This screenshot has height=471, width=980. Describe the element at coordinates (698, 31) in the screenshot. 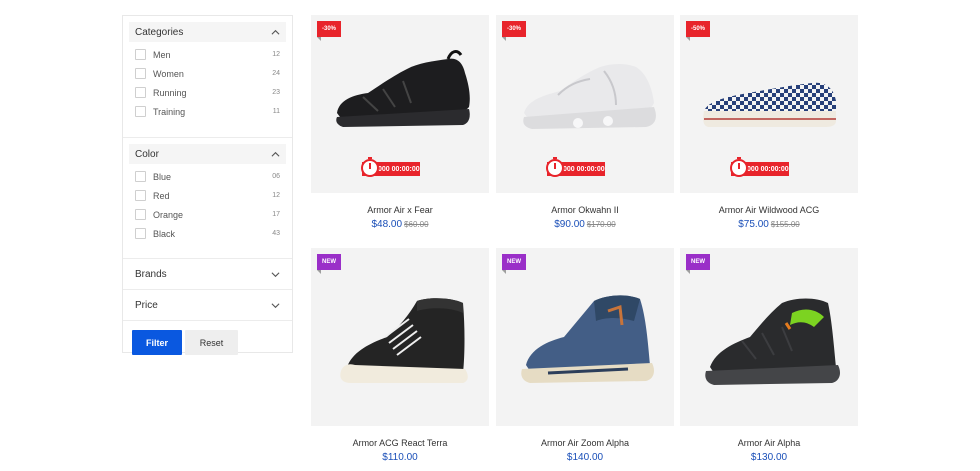

I see `discount-badge: -50%` at that location.